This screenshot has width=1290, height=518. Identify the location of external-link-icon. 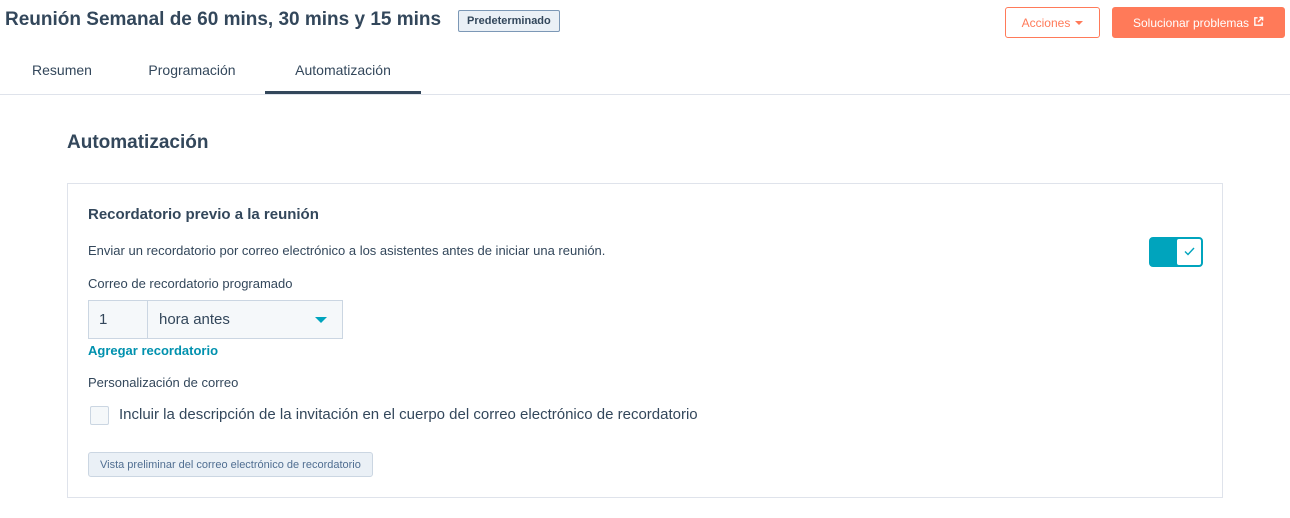
(1258, 23).